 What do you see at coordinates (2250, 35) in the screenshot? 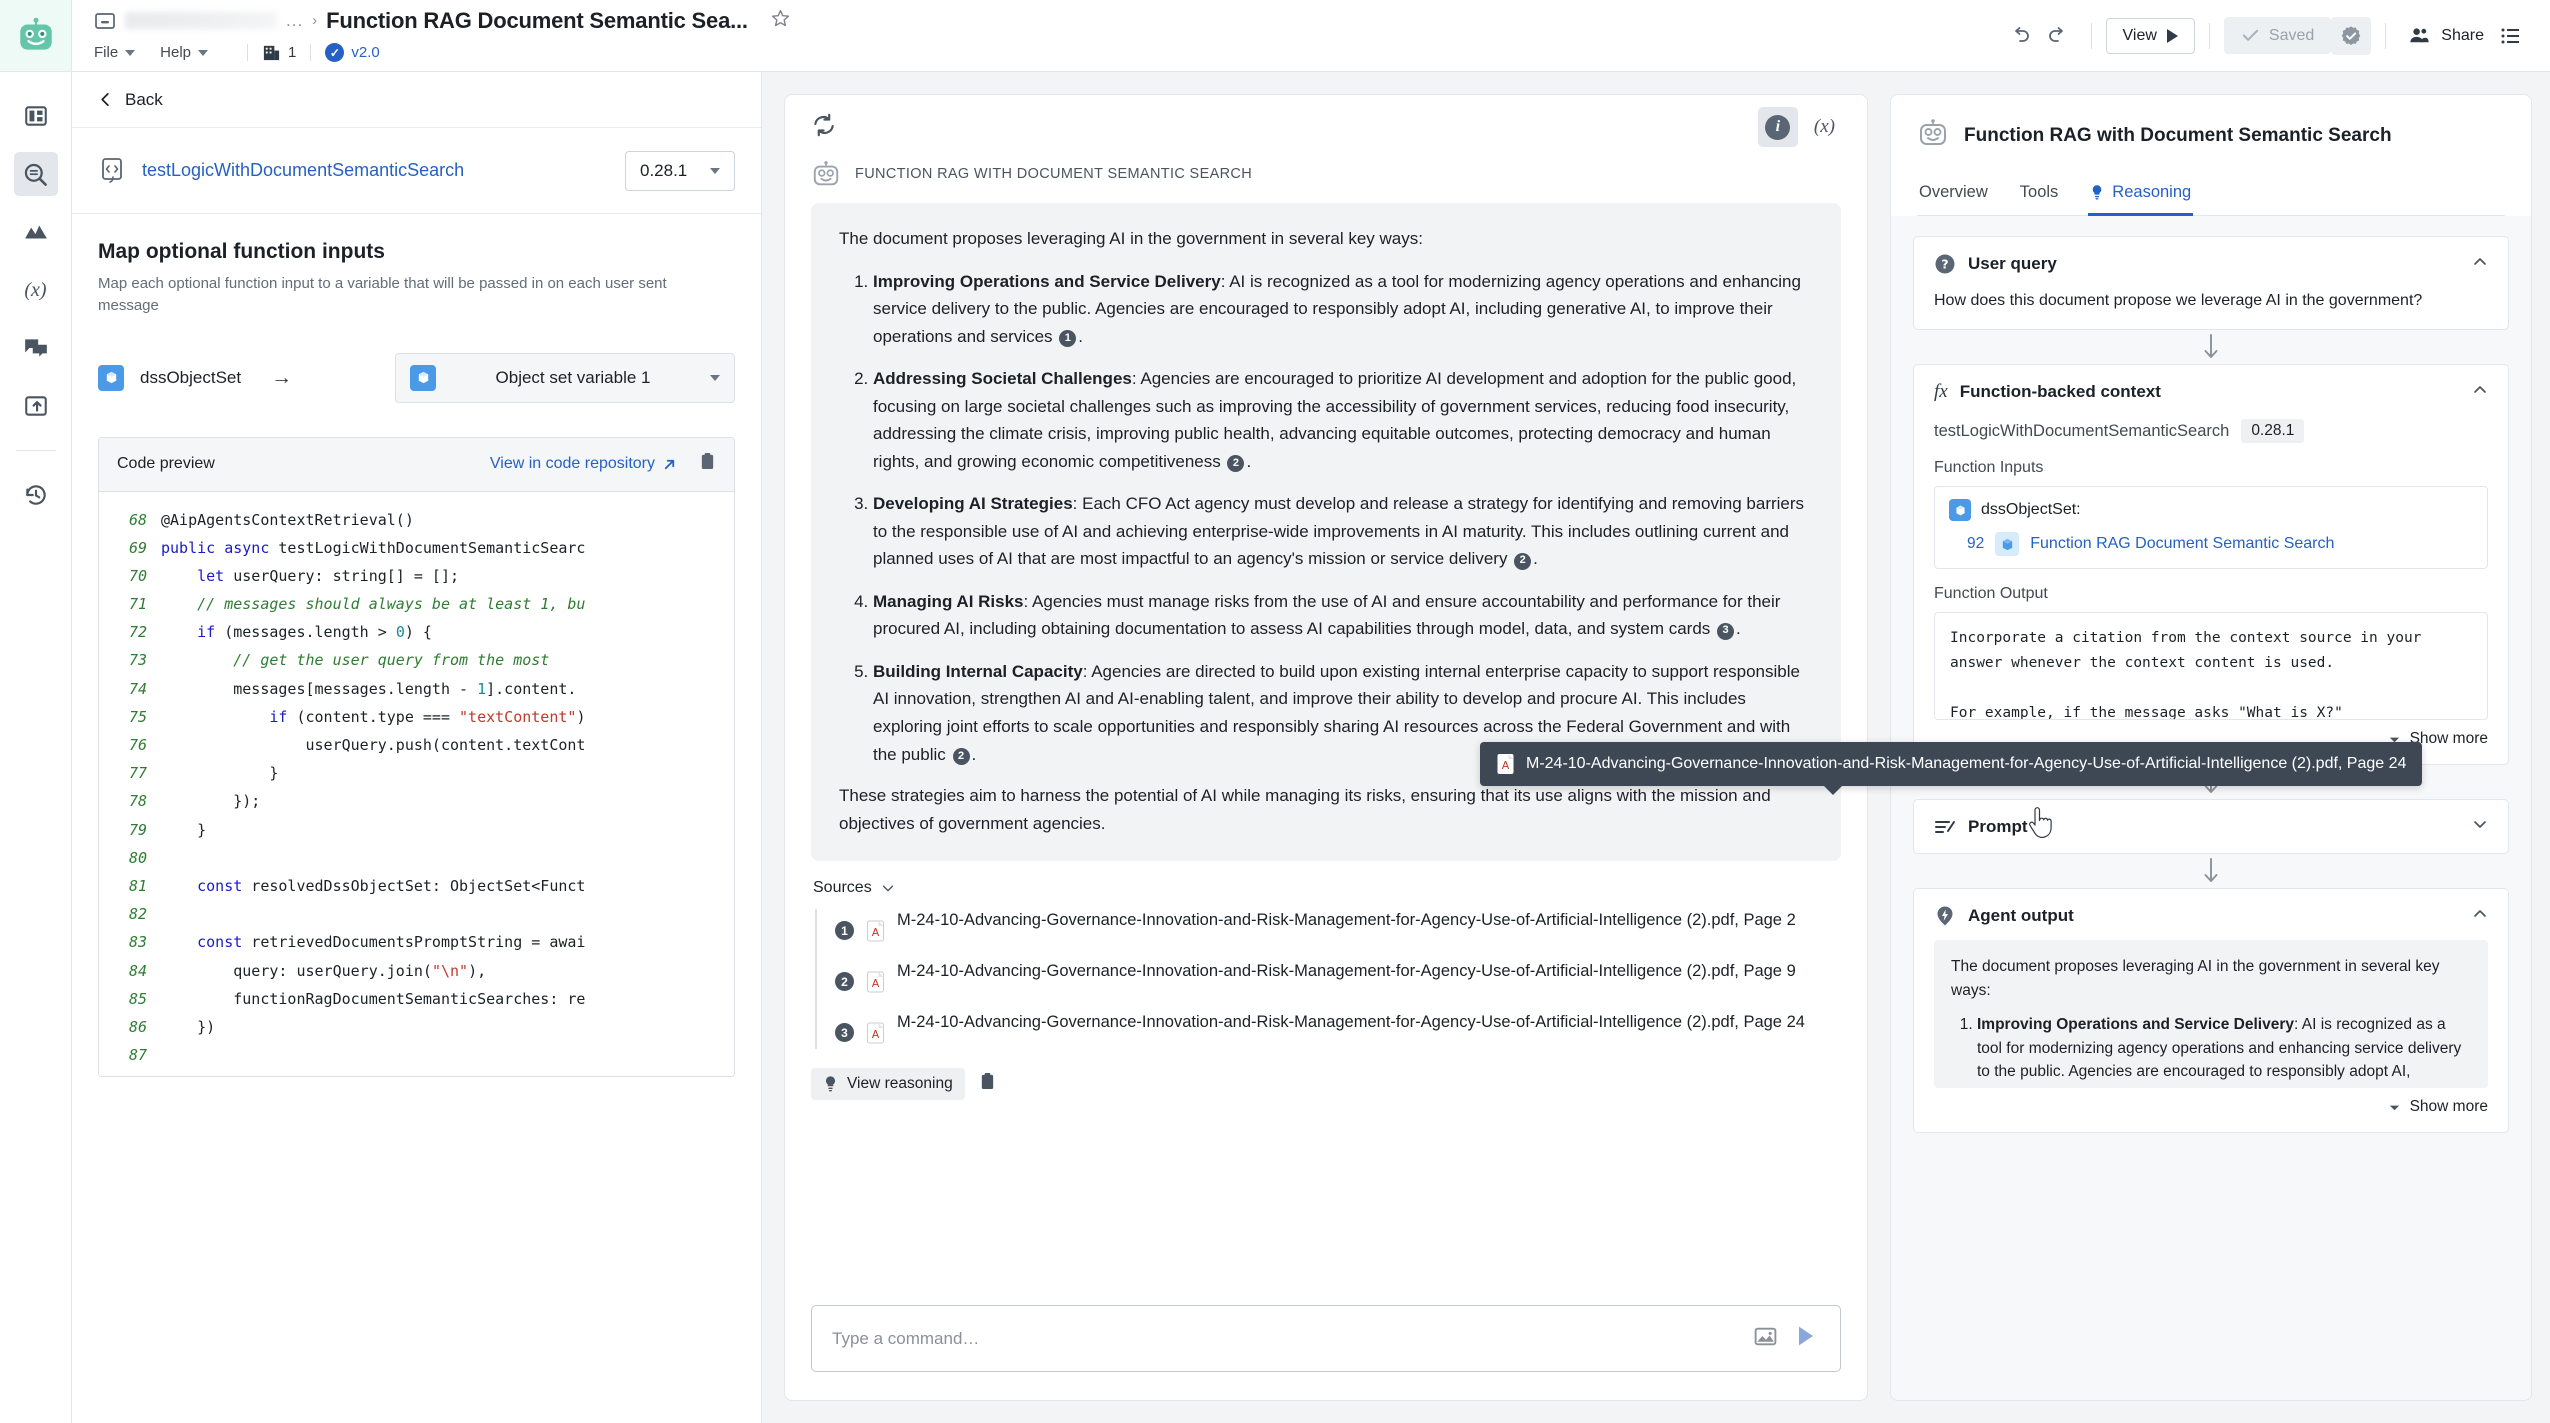
I see `check-icon` at bounding box center [2250, 35].